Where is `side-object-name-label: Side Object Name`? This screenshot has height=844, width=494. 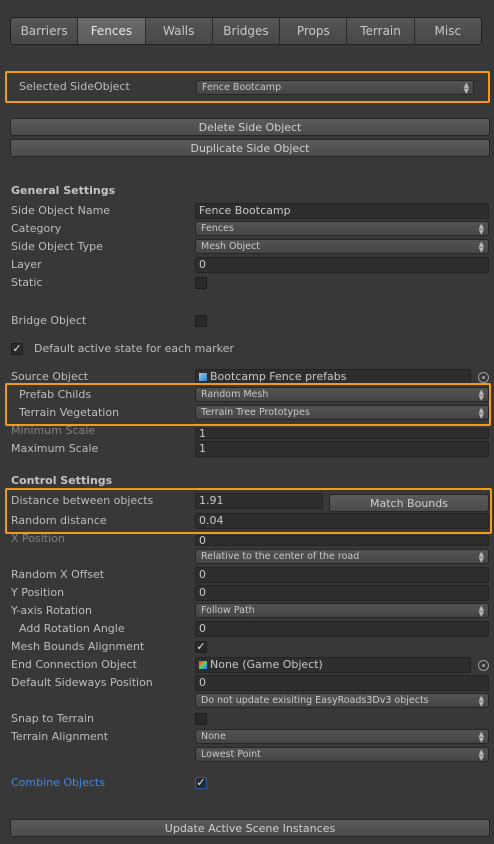
side-object-name-label: Side Object Name is located at coordinates (61, 210).